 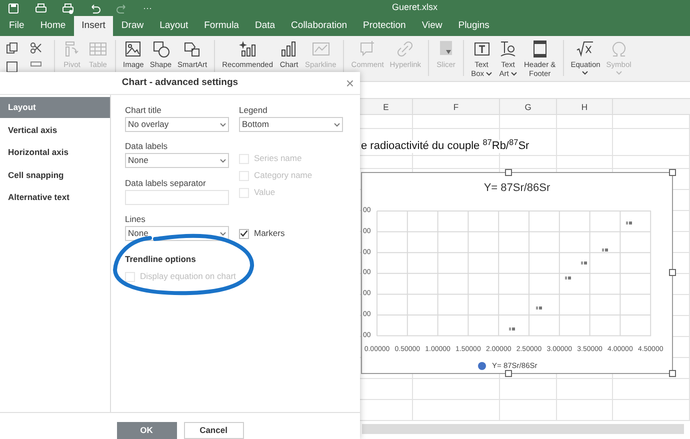 I want to click on text-box-icon, so click(x=481, y=49).